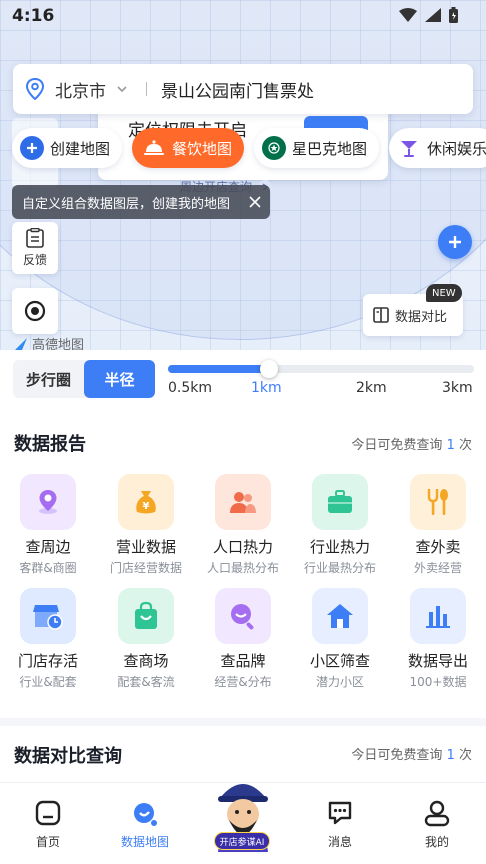 Image resolution: width=486 pixels, height=864 pixels. What do you see at coordinates (68, 756) in the screenshot?
I see `data-compare-title: 数据对比查询` at bounding box center [68, 756].